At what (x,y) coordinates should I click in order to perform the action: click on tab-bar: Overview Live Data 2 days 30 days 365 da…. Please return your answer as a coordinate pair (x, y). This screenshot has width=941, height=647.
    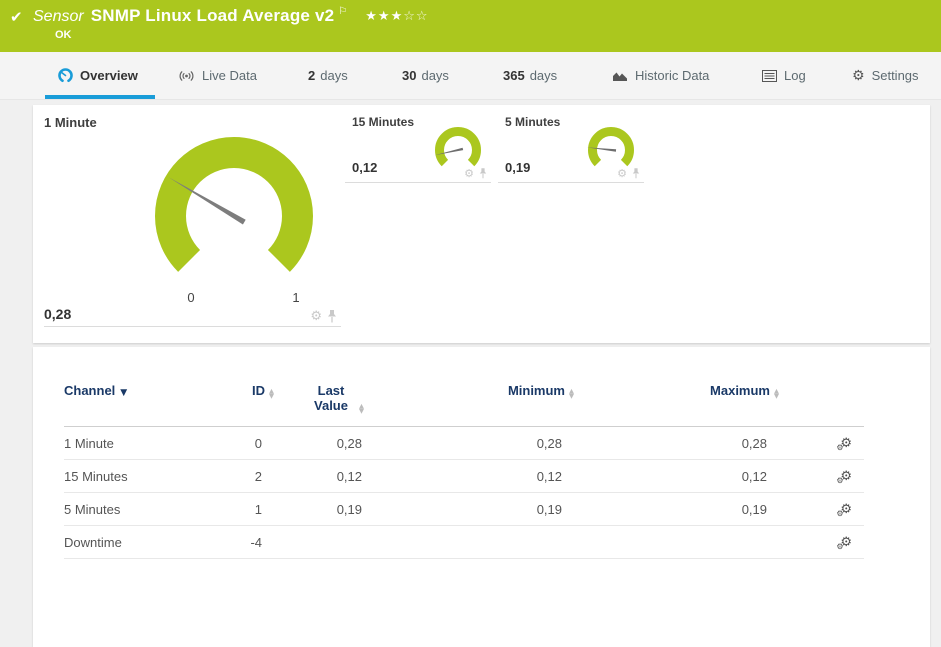
    Looking at the image, I should click on (470, 76).